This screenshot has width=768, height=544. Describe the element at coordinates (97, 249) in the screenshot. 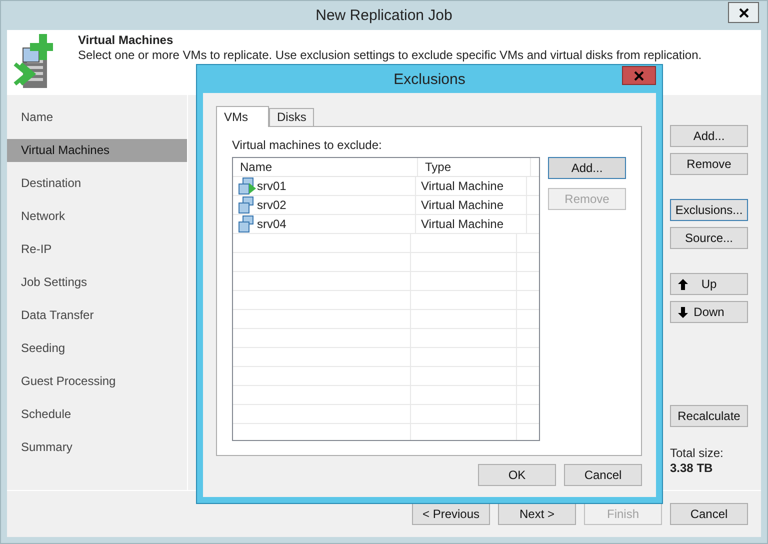

I see `wizard-step: Re-IP` at that location.